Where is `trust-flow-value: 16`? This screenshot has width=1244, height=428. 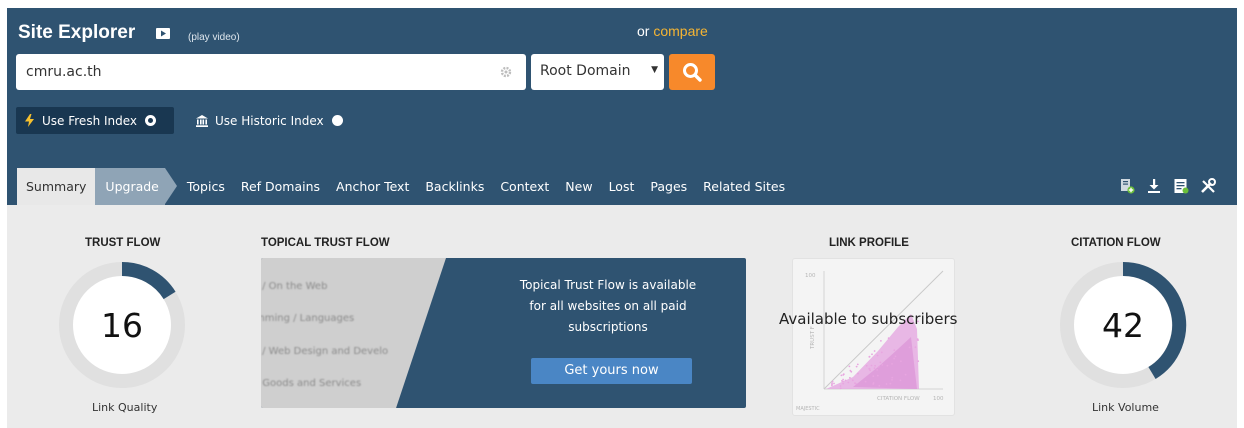 trust-flow-value: 16 is located at coordinates (122, 325).